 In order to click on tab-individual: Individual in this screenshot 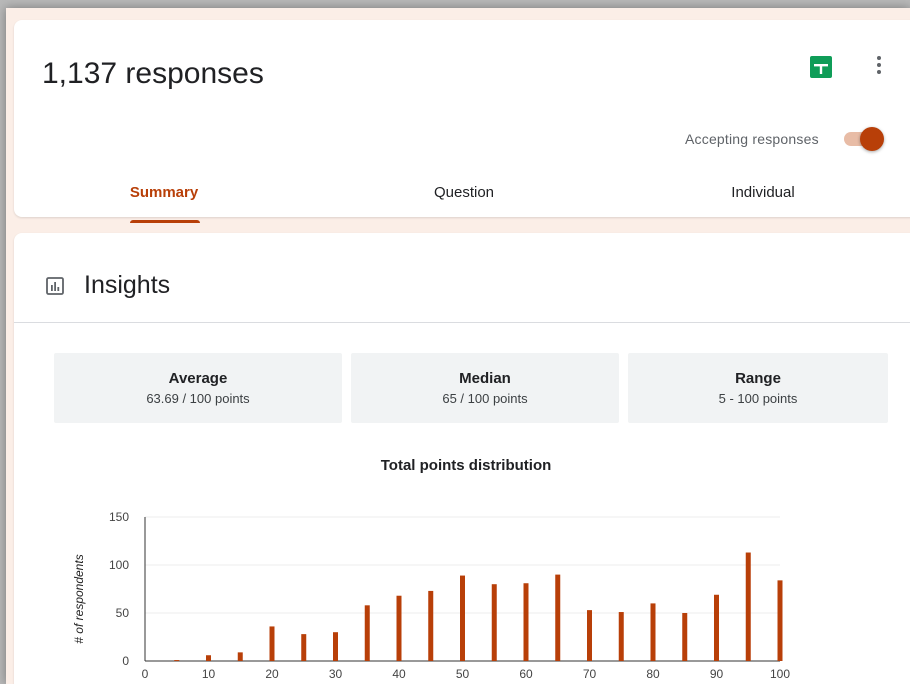, I will do `click(763, 192)`.